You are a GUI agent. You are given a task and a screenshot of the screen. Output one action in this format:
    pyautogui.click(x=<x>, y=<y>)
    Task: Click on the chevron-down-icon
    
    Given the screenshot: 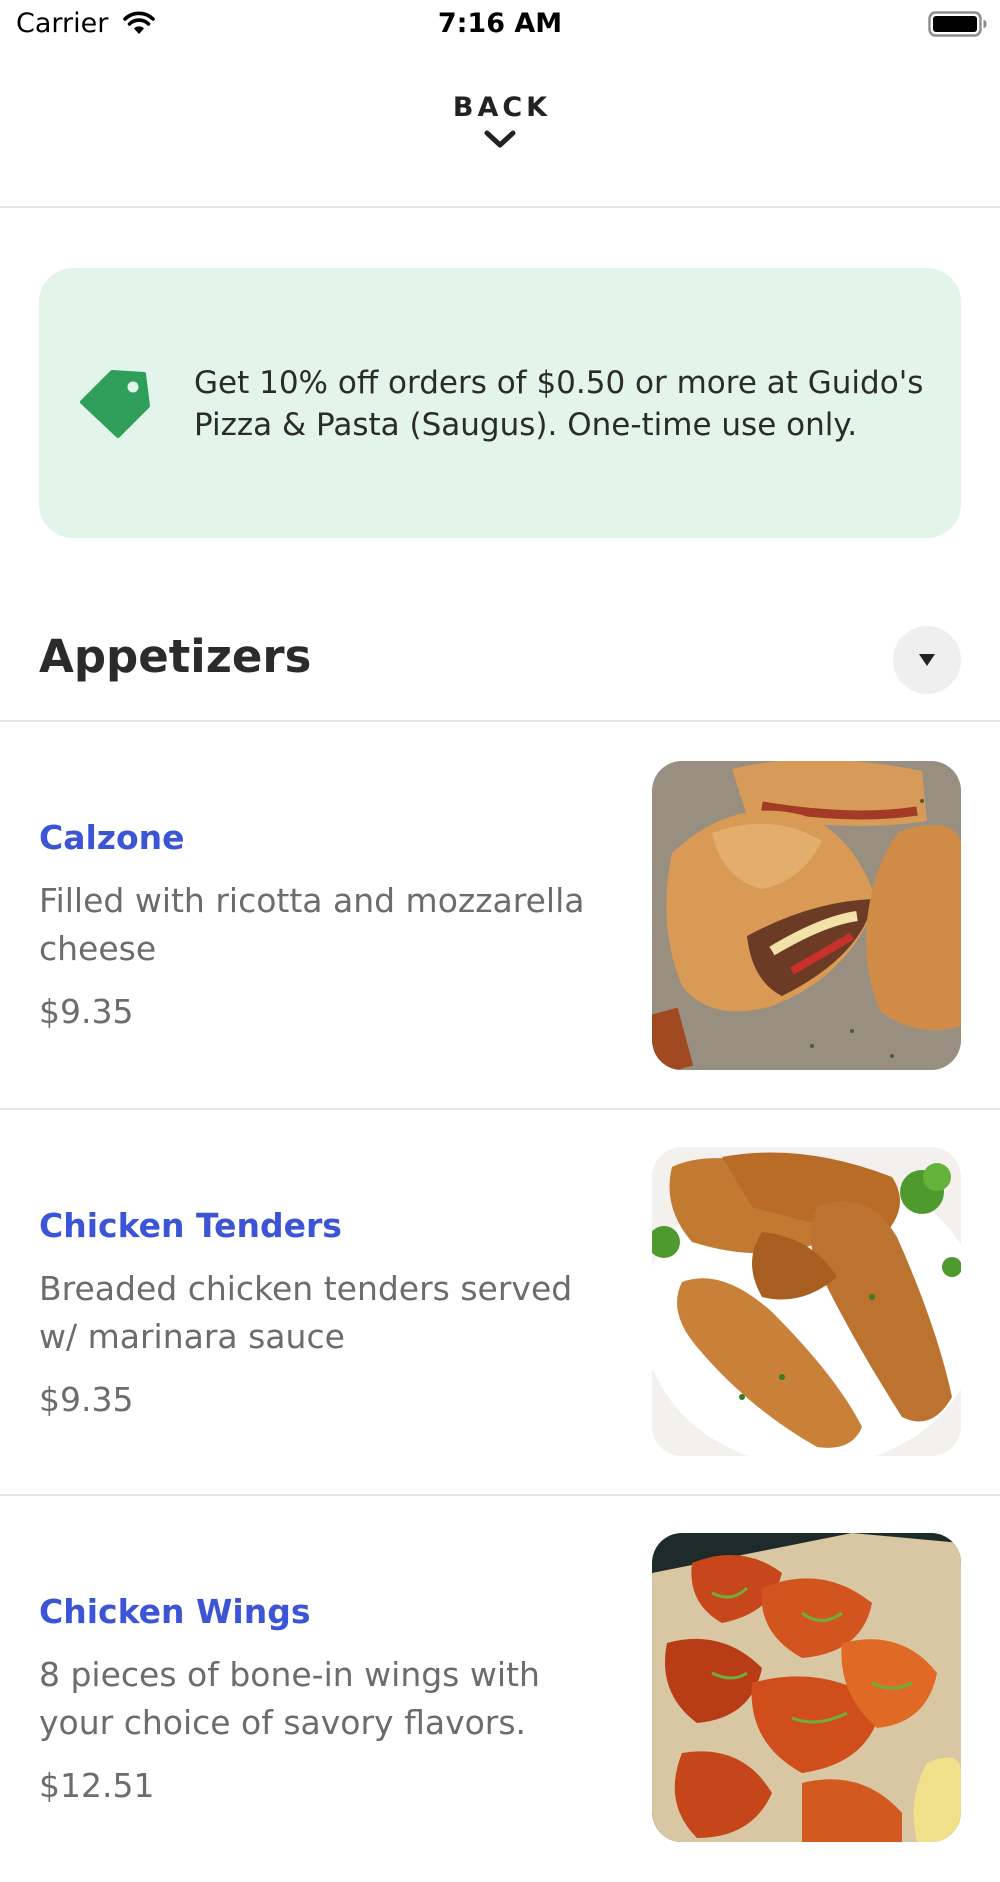 What is the action you would take?
    pyautogui.click(x=500, y=139)
    